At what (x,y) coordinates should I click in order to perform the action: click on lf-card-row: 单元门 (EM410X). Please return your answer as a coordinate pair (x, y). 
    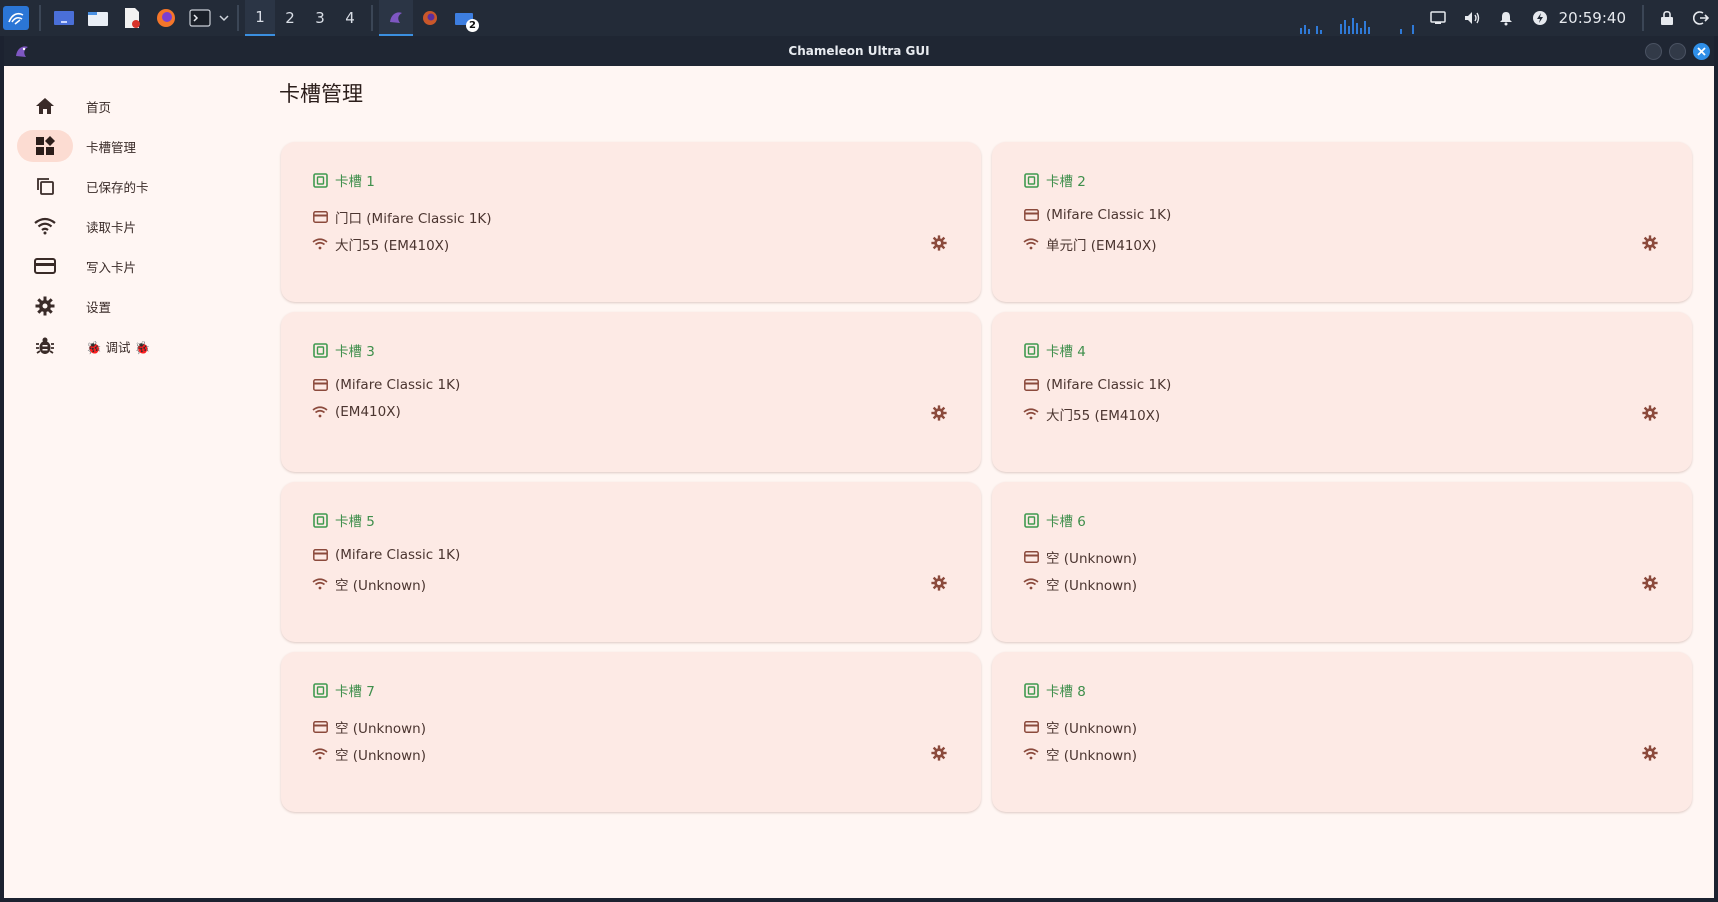
    Looking at the image, I should click on (1090, 244).